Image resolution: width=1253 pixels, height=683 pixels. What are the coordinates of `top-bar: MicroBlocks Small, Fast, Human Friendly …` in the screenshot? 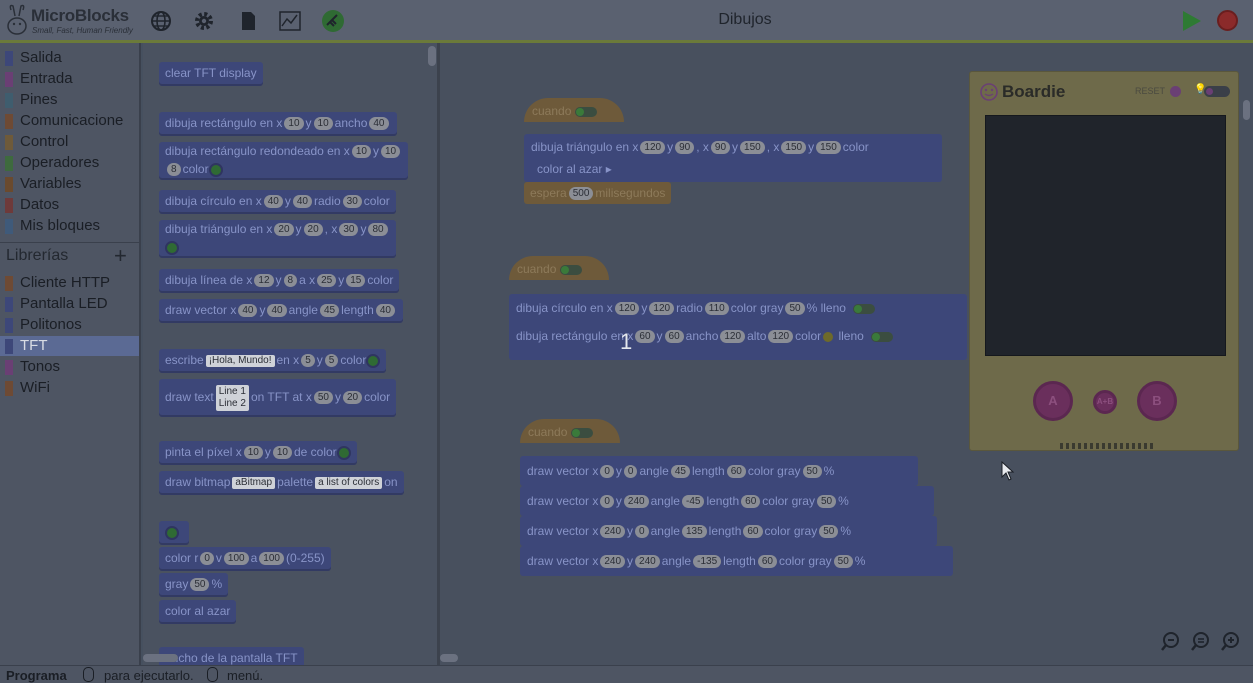 It's located at (626, 21).